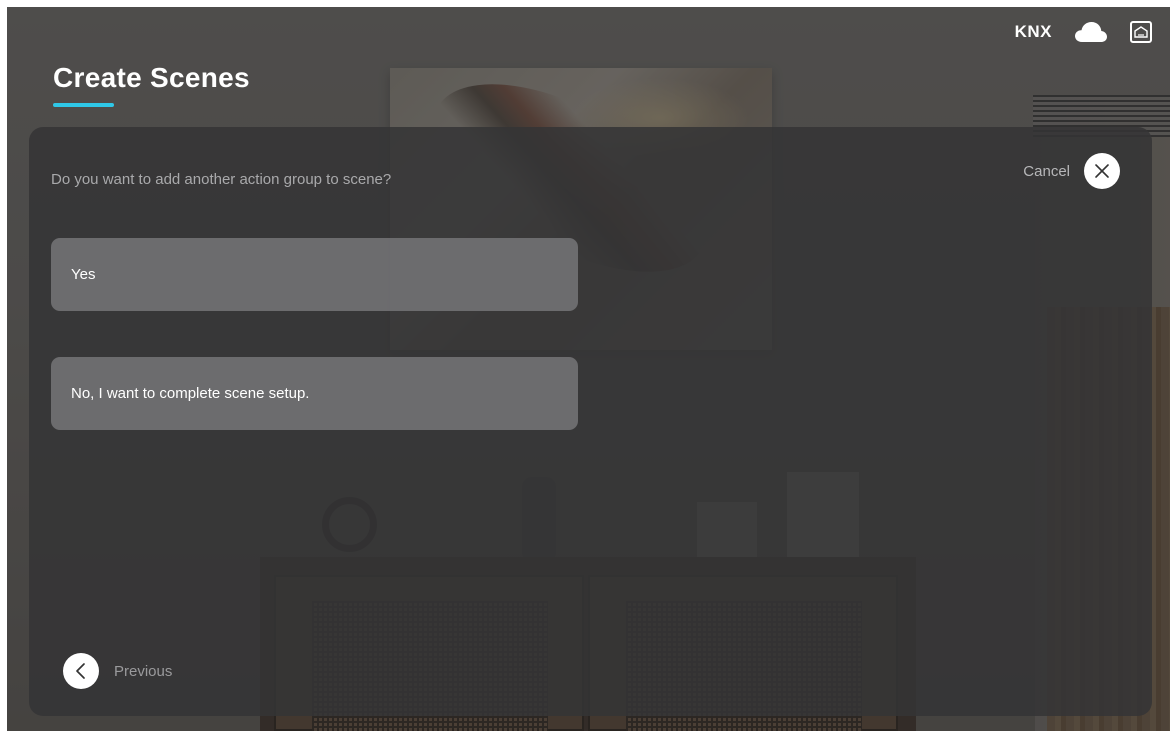 This screenshot has width=1170, height=731. I want to click on home-glyph-icon, so click(1141, 32).